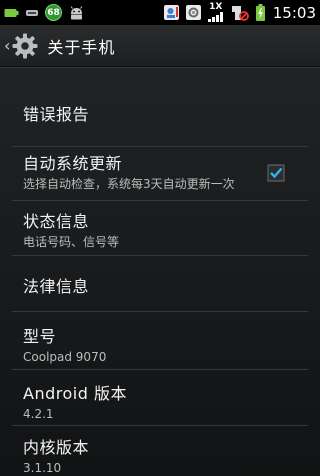 Image resolution: width=320 pixels, height=476 pixels. Describe the element at coordinates (160, 287) in the screenshot. I see `list-item-legal-info: 法律信息` at that location.